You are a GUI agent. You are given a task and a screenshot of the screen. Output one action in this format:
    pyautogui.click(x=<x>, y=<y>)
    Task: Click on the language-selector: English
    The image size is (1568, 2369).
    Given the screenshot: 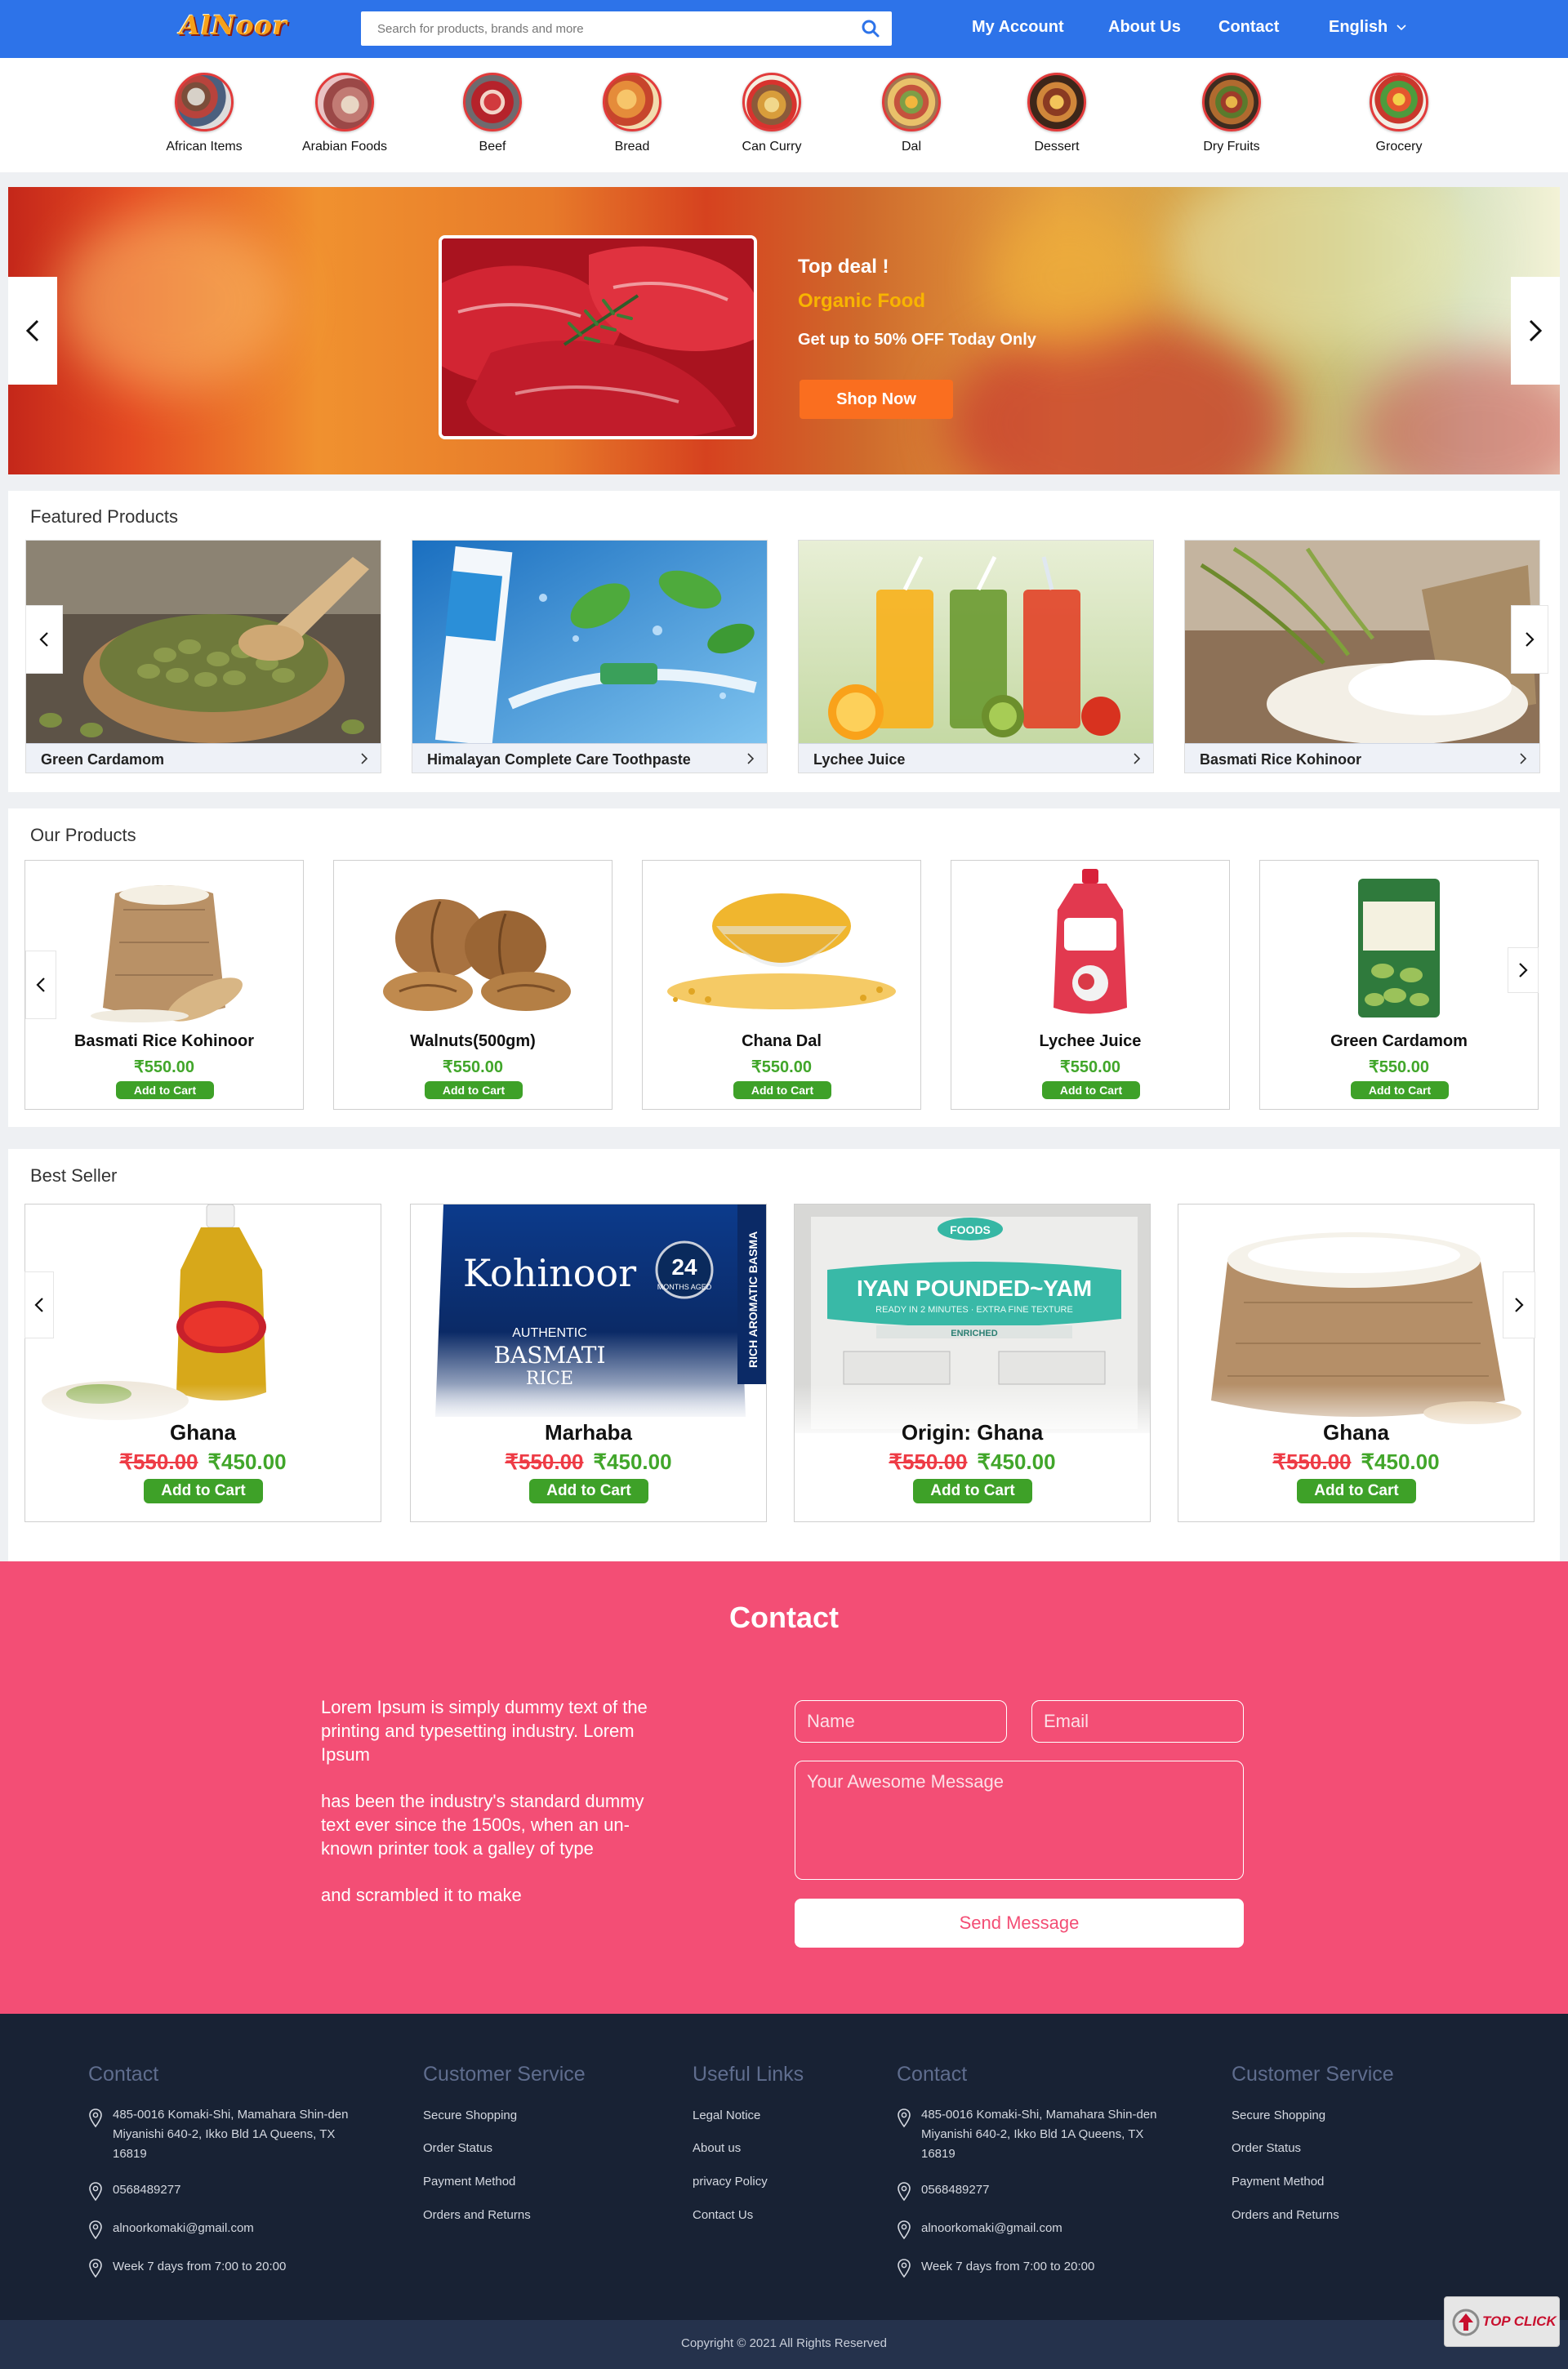 What is the action you would take?
    pyautogui.click(x=1368, y=28)
    